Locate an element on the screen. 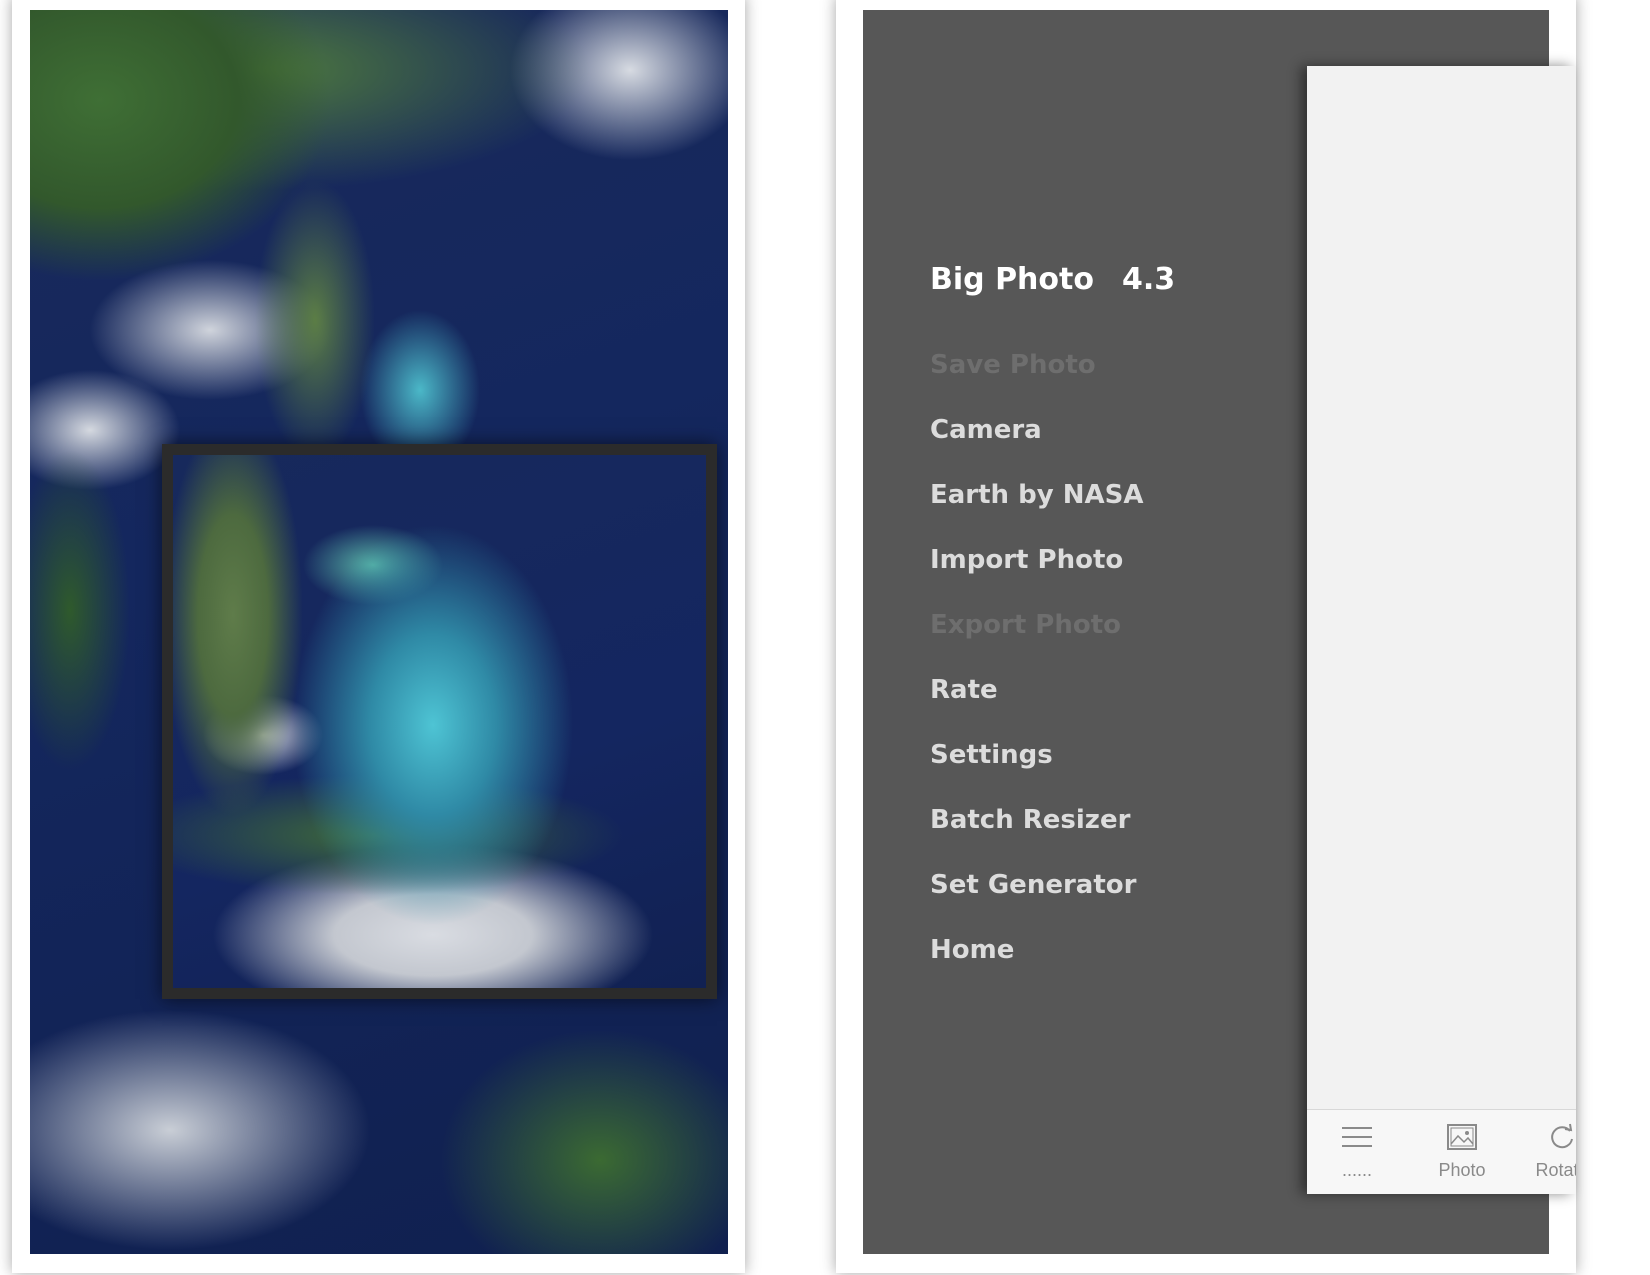 The image size is (1650, 1275). tab-rotate-label: Rotate is located at coordinates (1555, 1170).